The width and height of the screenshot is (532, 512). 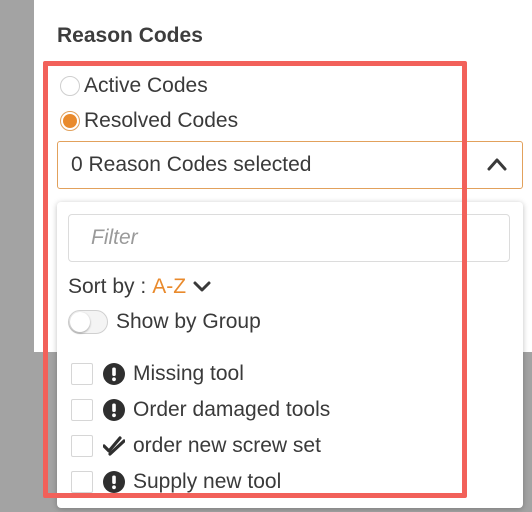 I want to click on list-item: Order damaged tools, so click(x=291, y=410).